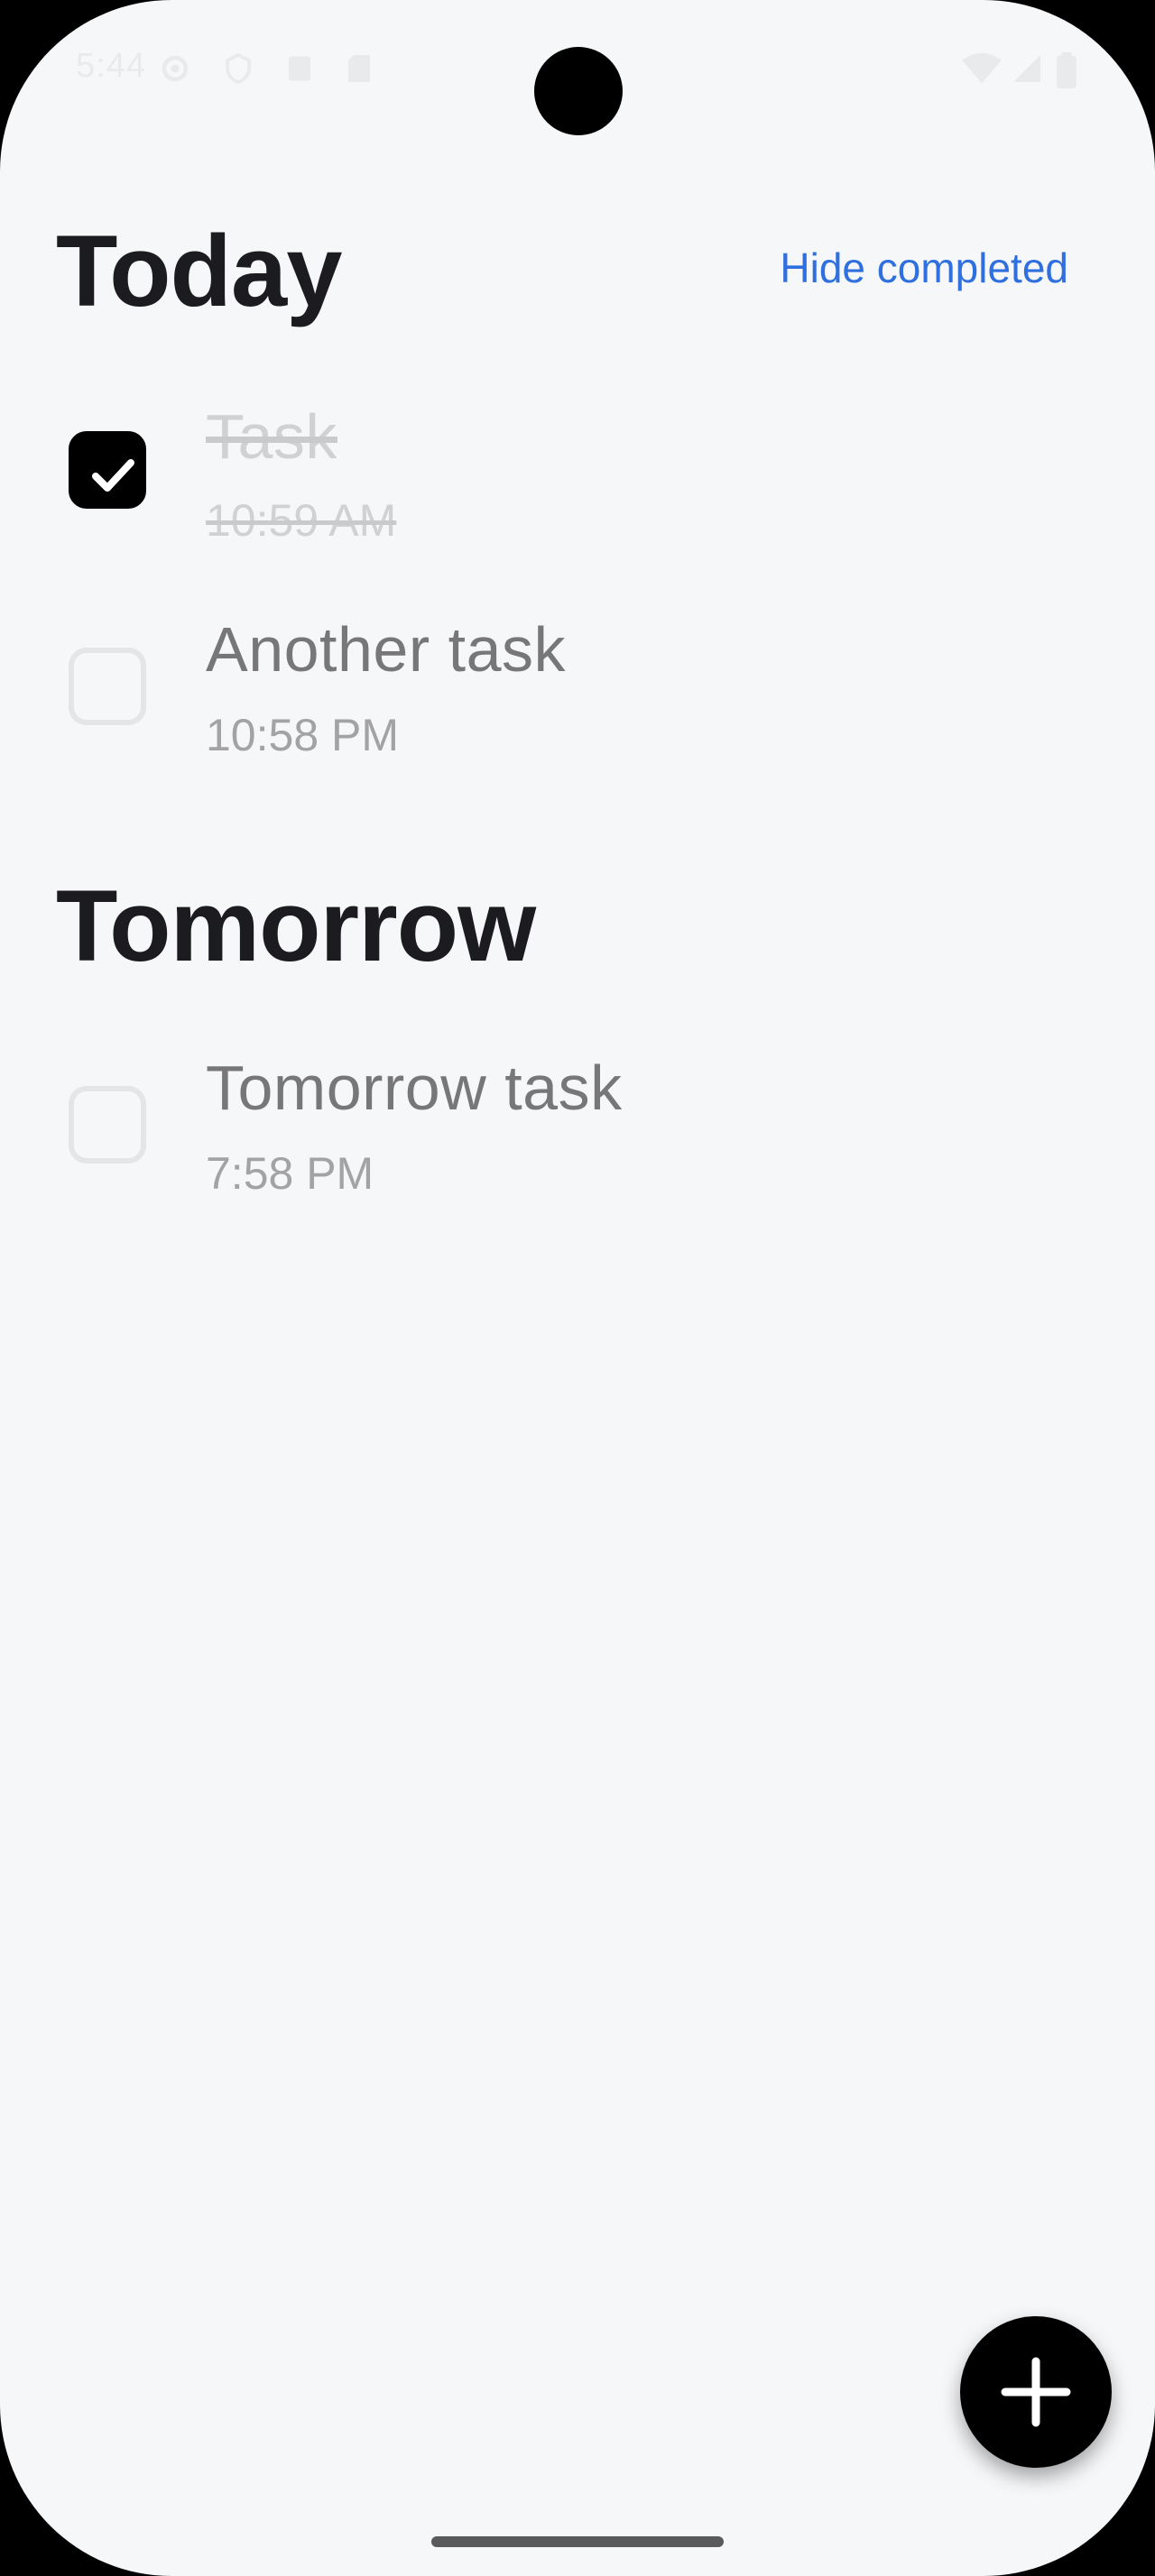 Image resolution: width=1155 pixels, height=2576 pixels. I want to click on shield-icon, so click(238, 68).